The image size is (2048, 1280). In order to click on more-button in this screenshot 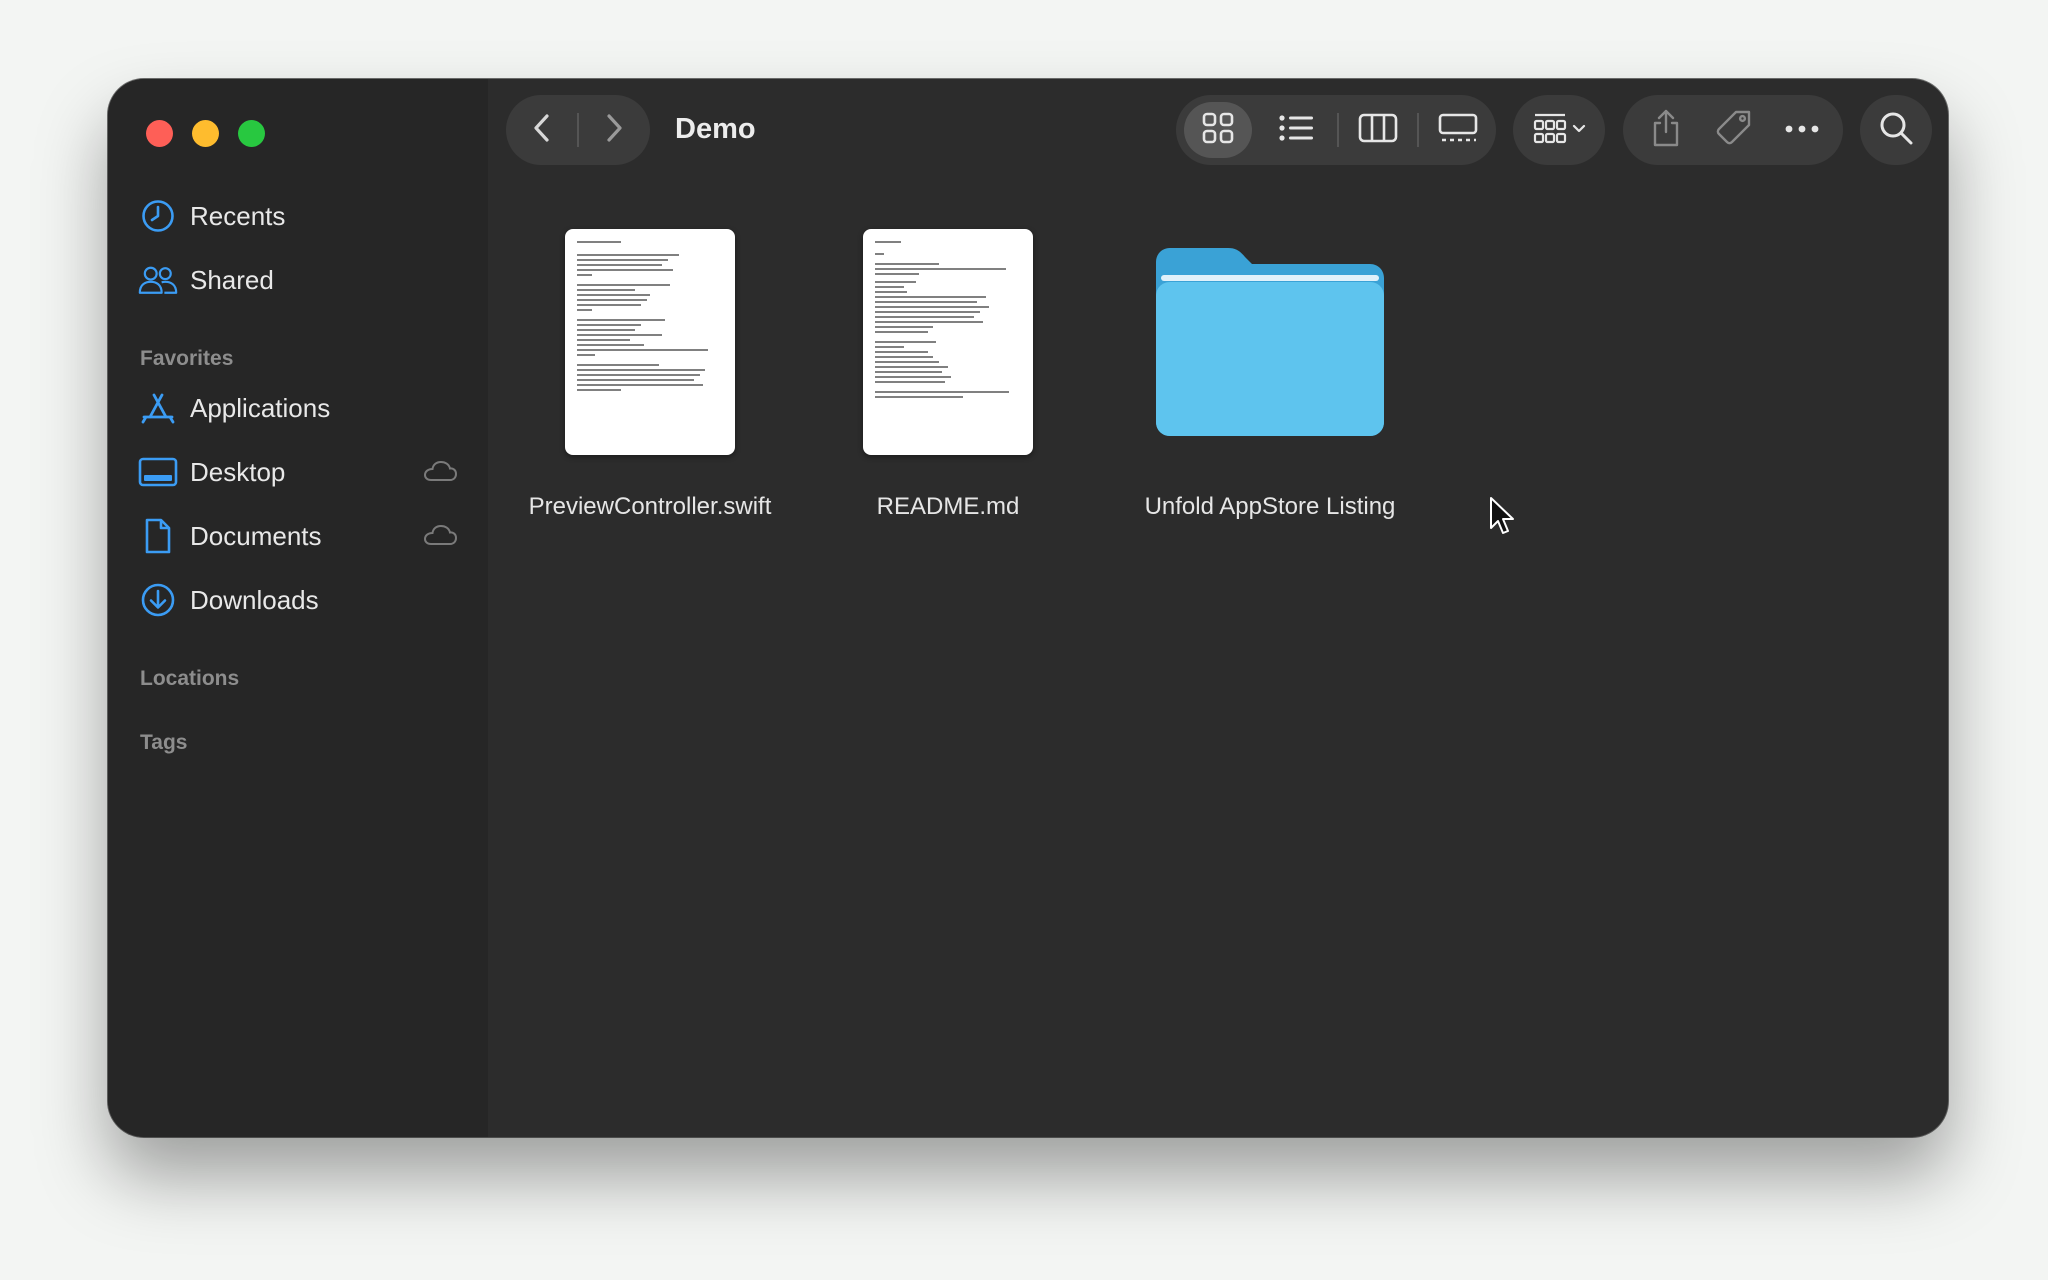, I will do `click(1802, 130)`.